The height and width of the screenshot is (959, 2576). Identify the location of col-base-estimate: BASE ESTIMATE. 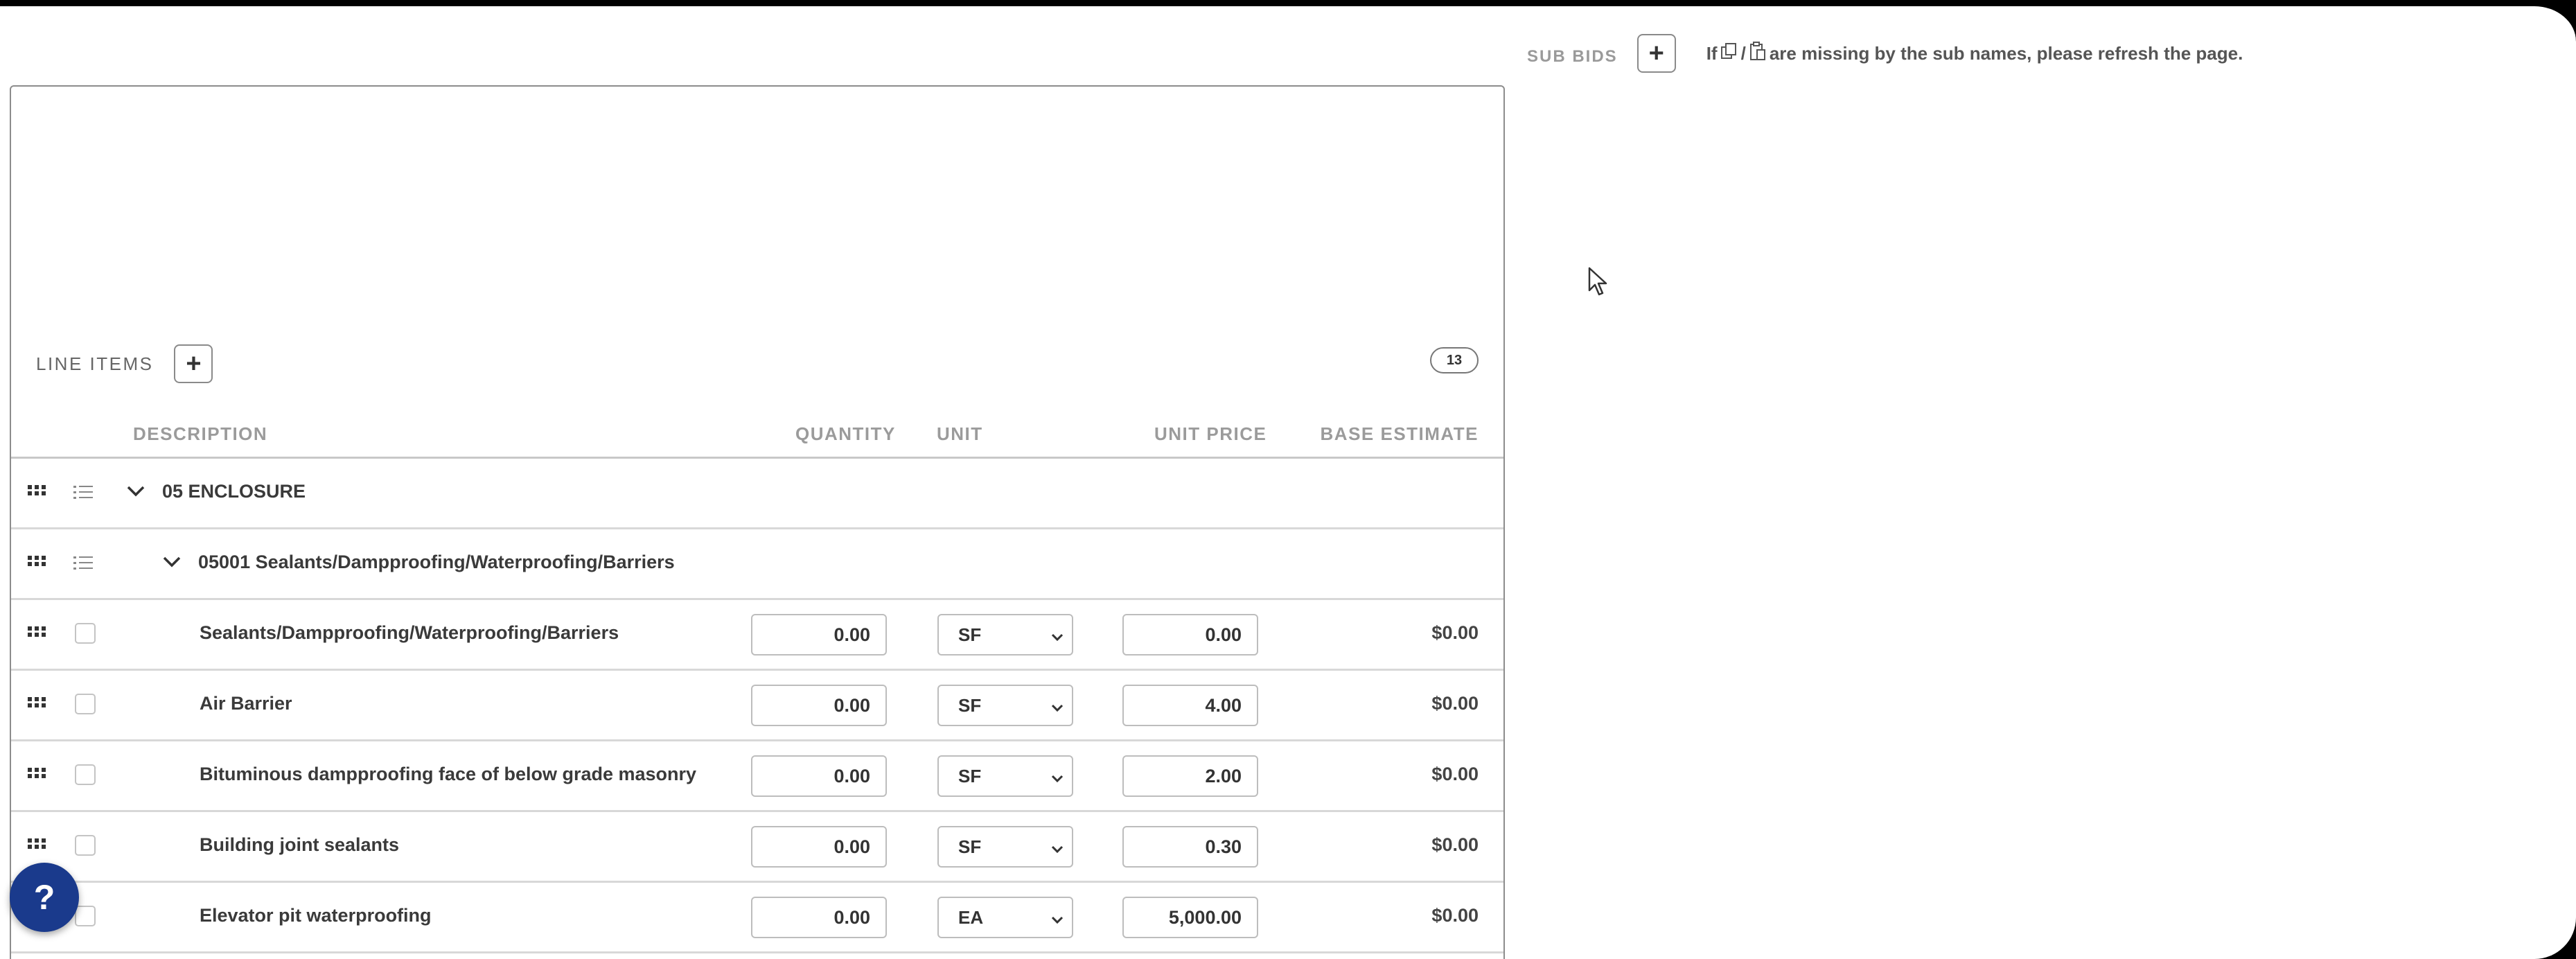
(1400, 433).